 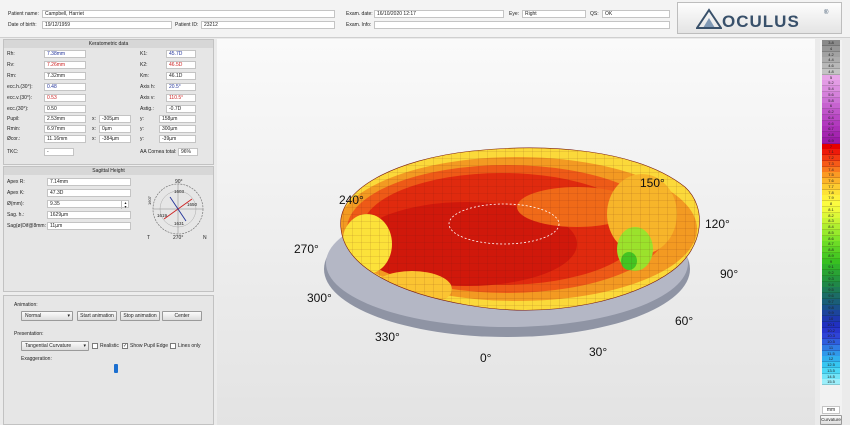 What do you see at coordinates (140, 316) in the screenshot?
I see `stop-animation-button: Stop animation` at bounding box center [140, 316].